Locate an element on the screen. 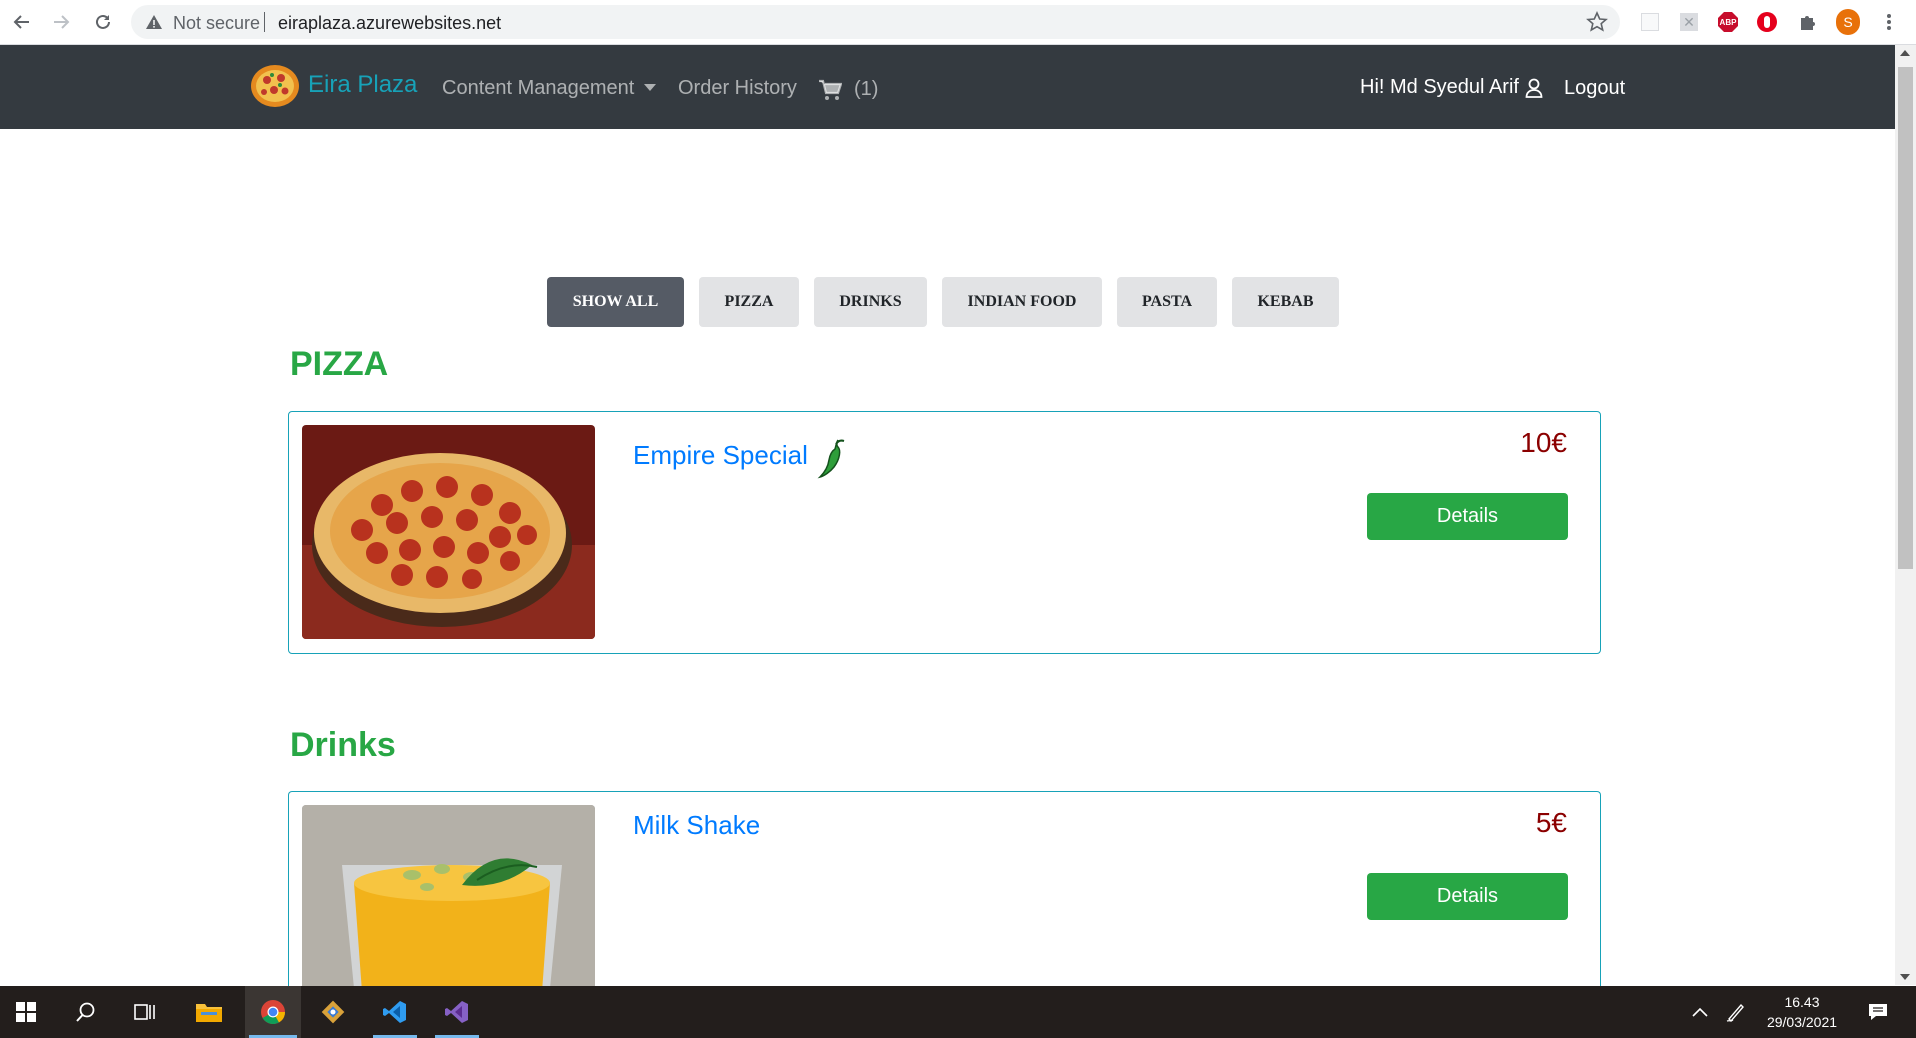 Image resolution: width=1916 pixels, height=1038 pixels. filter-indian-food-button: INDIAN FOOD is located at coordinates (1022, 302).